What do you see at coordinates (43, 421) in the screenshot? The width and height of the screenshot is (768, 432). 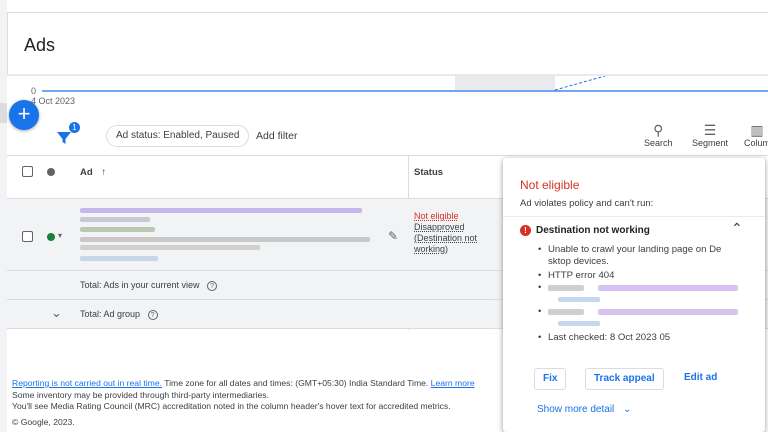 I see `copyright: © Google, 2023.` at bounding box center [43, 421].